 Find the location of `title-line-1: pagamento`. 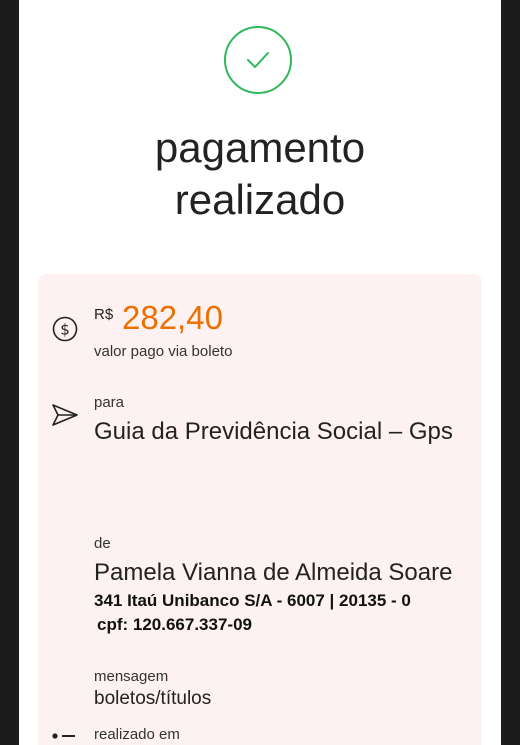

title-line-1: pagamento is located at coordinates (260, 147).